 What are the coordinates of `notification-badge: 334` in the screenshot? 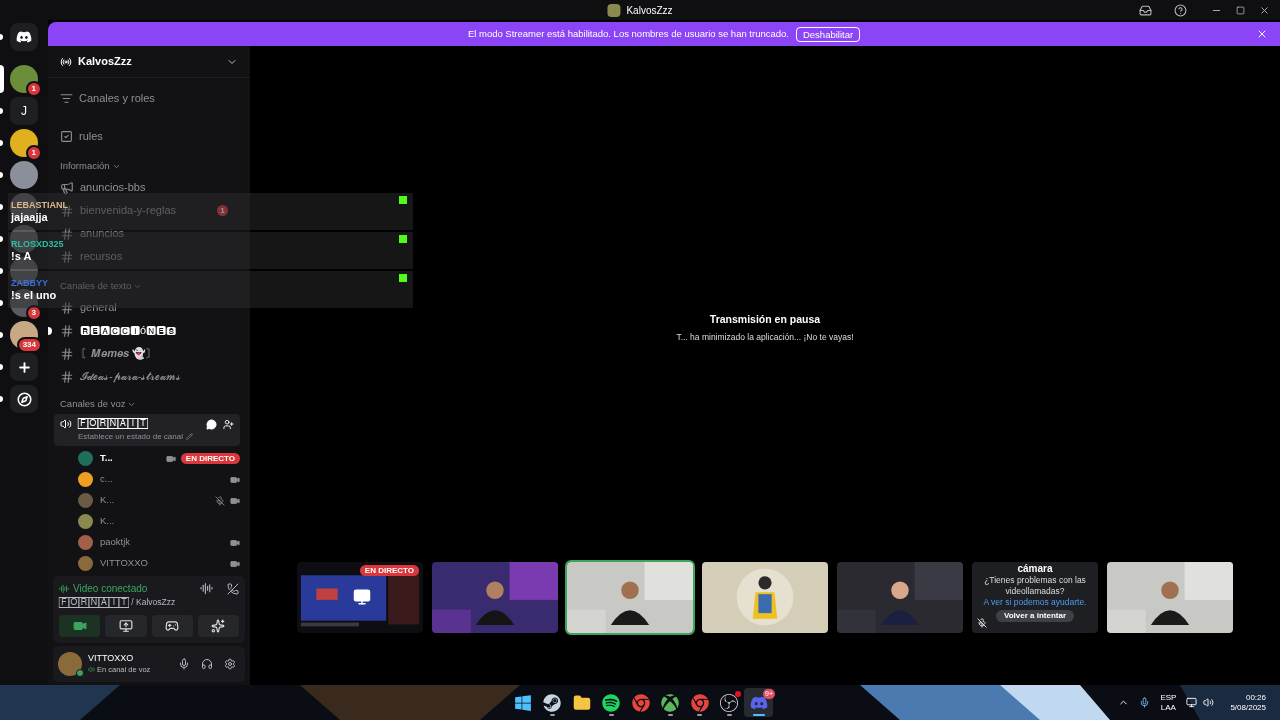 It's located at (29, 345).